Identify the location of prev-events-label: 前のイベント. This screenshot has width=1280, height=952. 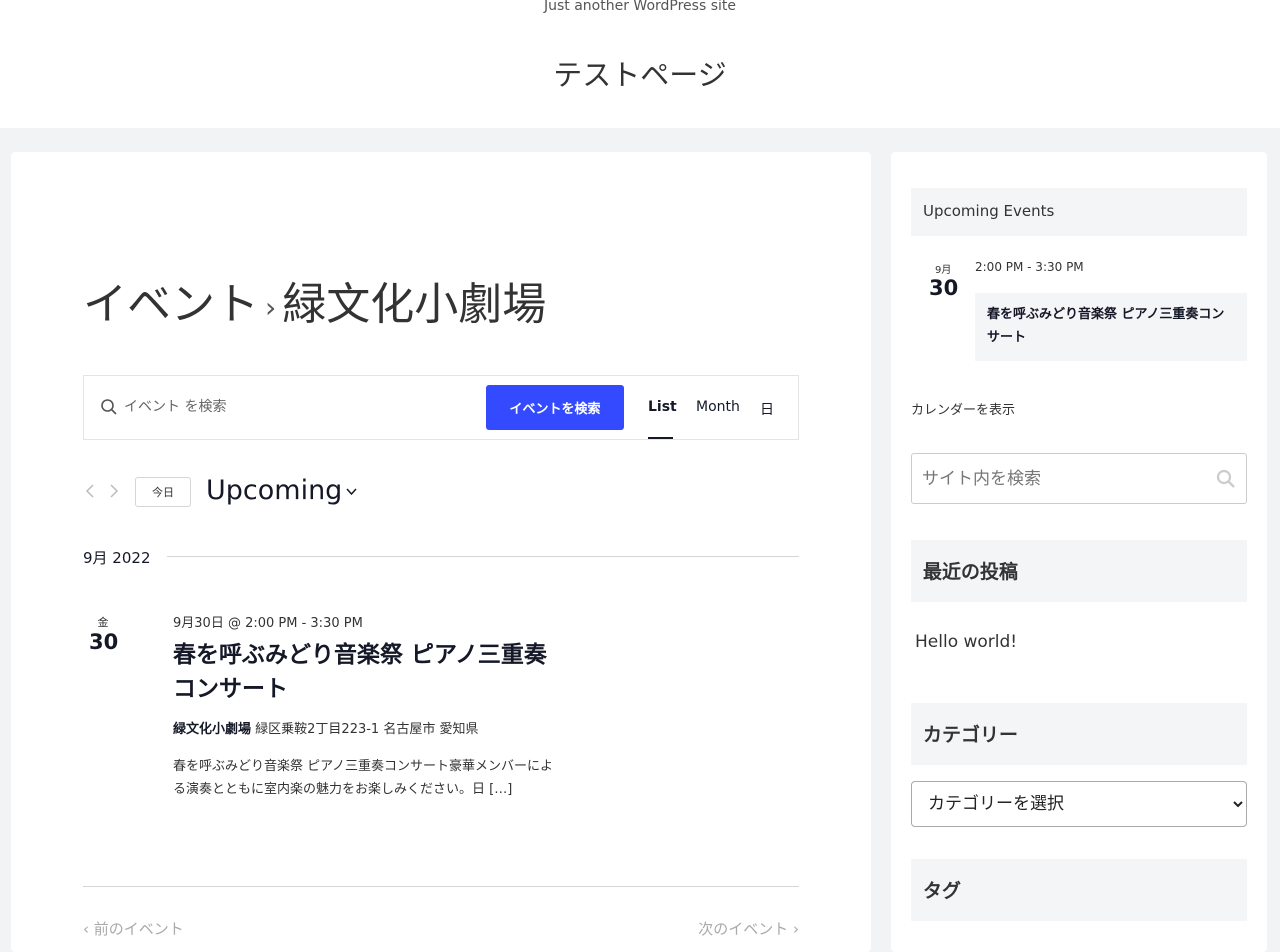
(138, 929).